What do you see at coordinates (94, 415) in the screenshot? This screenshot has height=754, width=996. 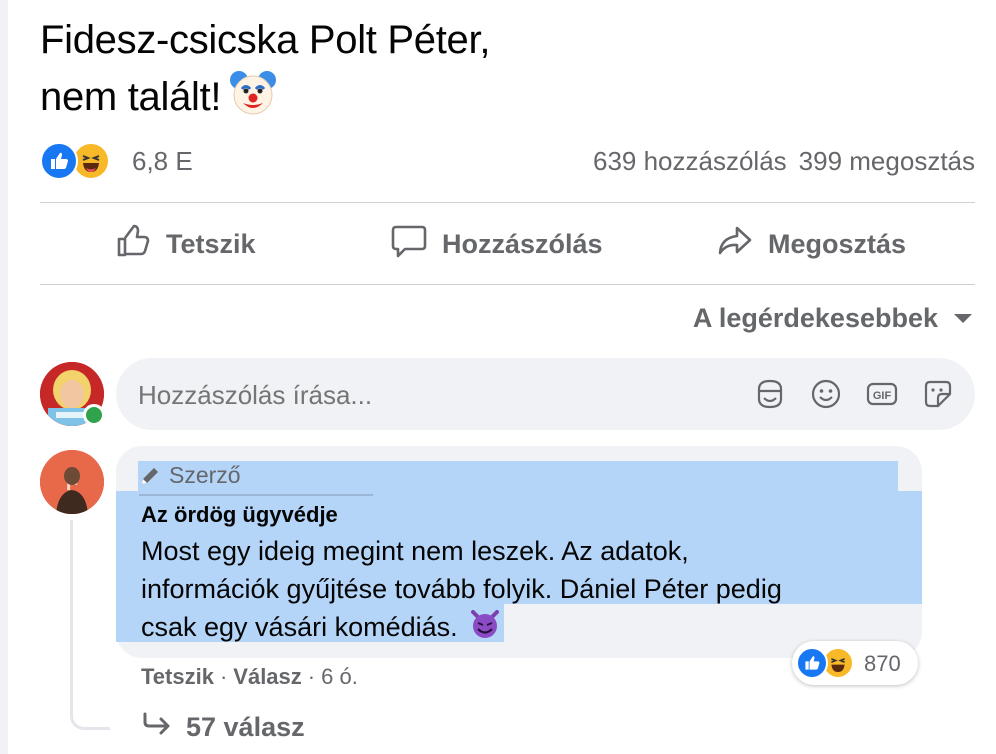 I see `online-status-dot` at bounding box center [94, 415].